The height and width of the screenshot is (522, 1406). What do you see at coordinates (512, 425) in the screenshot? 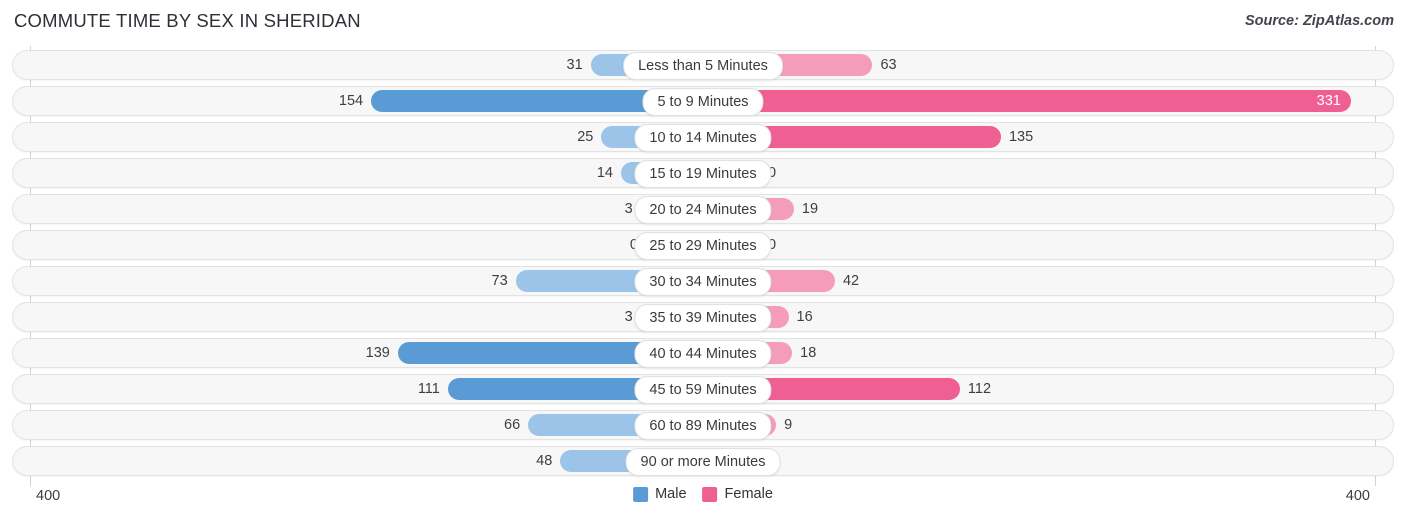
I see `value-label-male: 66` at bounding box center [512, 425].